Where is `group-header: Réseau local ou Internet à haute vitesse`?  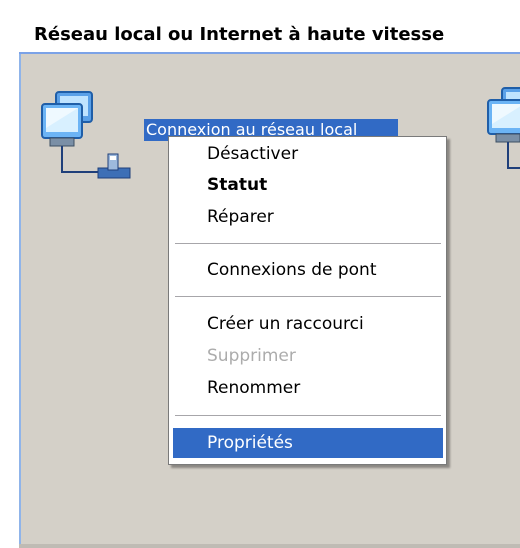
group-header: Réseau local ou Internet à haute vitesse is located at coordinates (269, 36).